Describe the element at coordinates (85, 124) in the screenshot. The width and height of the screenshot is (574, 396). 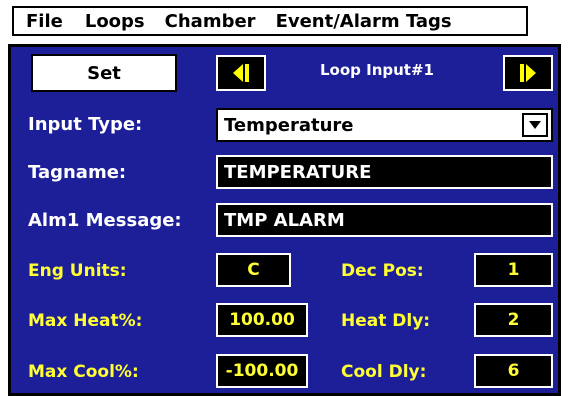
I see `input-type-label: Input Type:` at that location.